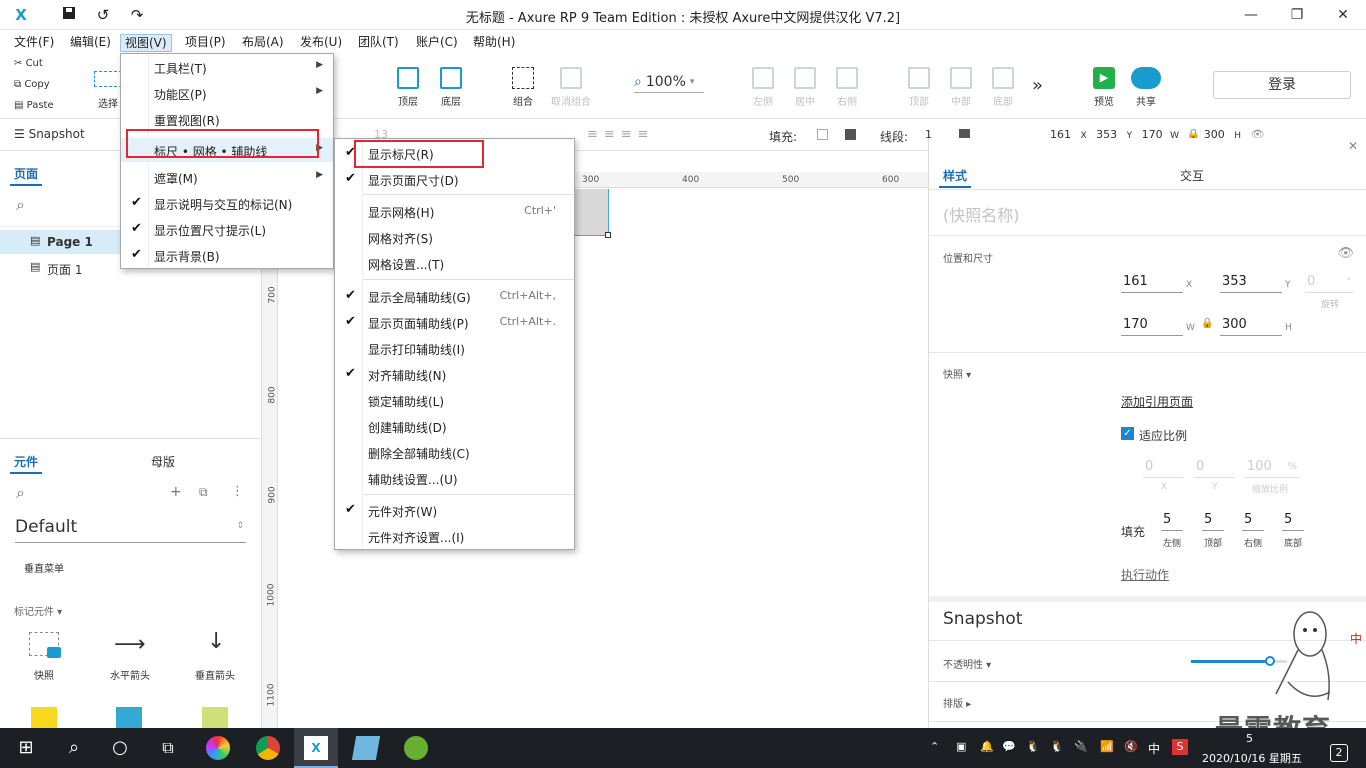 Image resolution: width=1366 pixels, height=768 pixels. Describe the element at coordinates (967, 663) in the screenshot. I see `opacity-label: 不透明性 ▾` at that location.